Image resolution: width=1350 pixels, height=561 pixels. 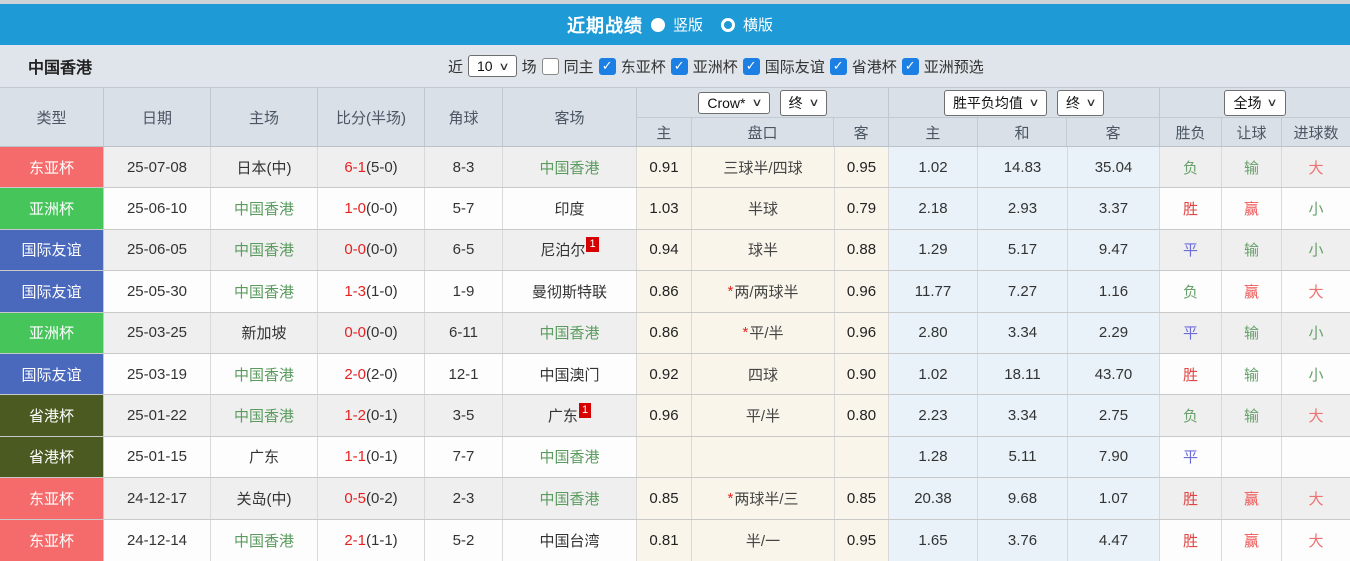 What do you see at coordinates (664, 132) in the screenshot?
I see `col-header-odds-home: 主` at bounding box center [664, 132].